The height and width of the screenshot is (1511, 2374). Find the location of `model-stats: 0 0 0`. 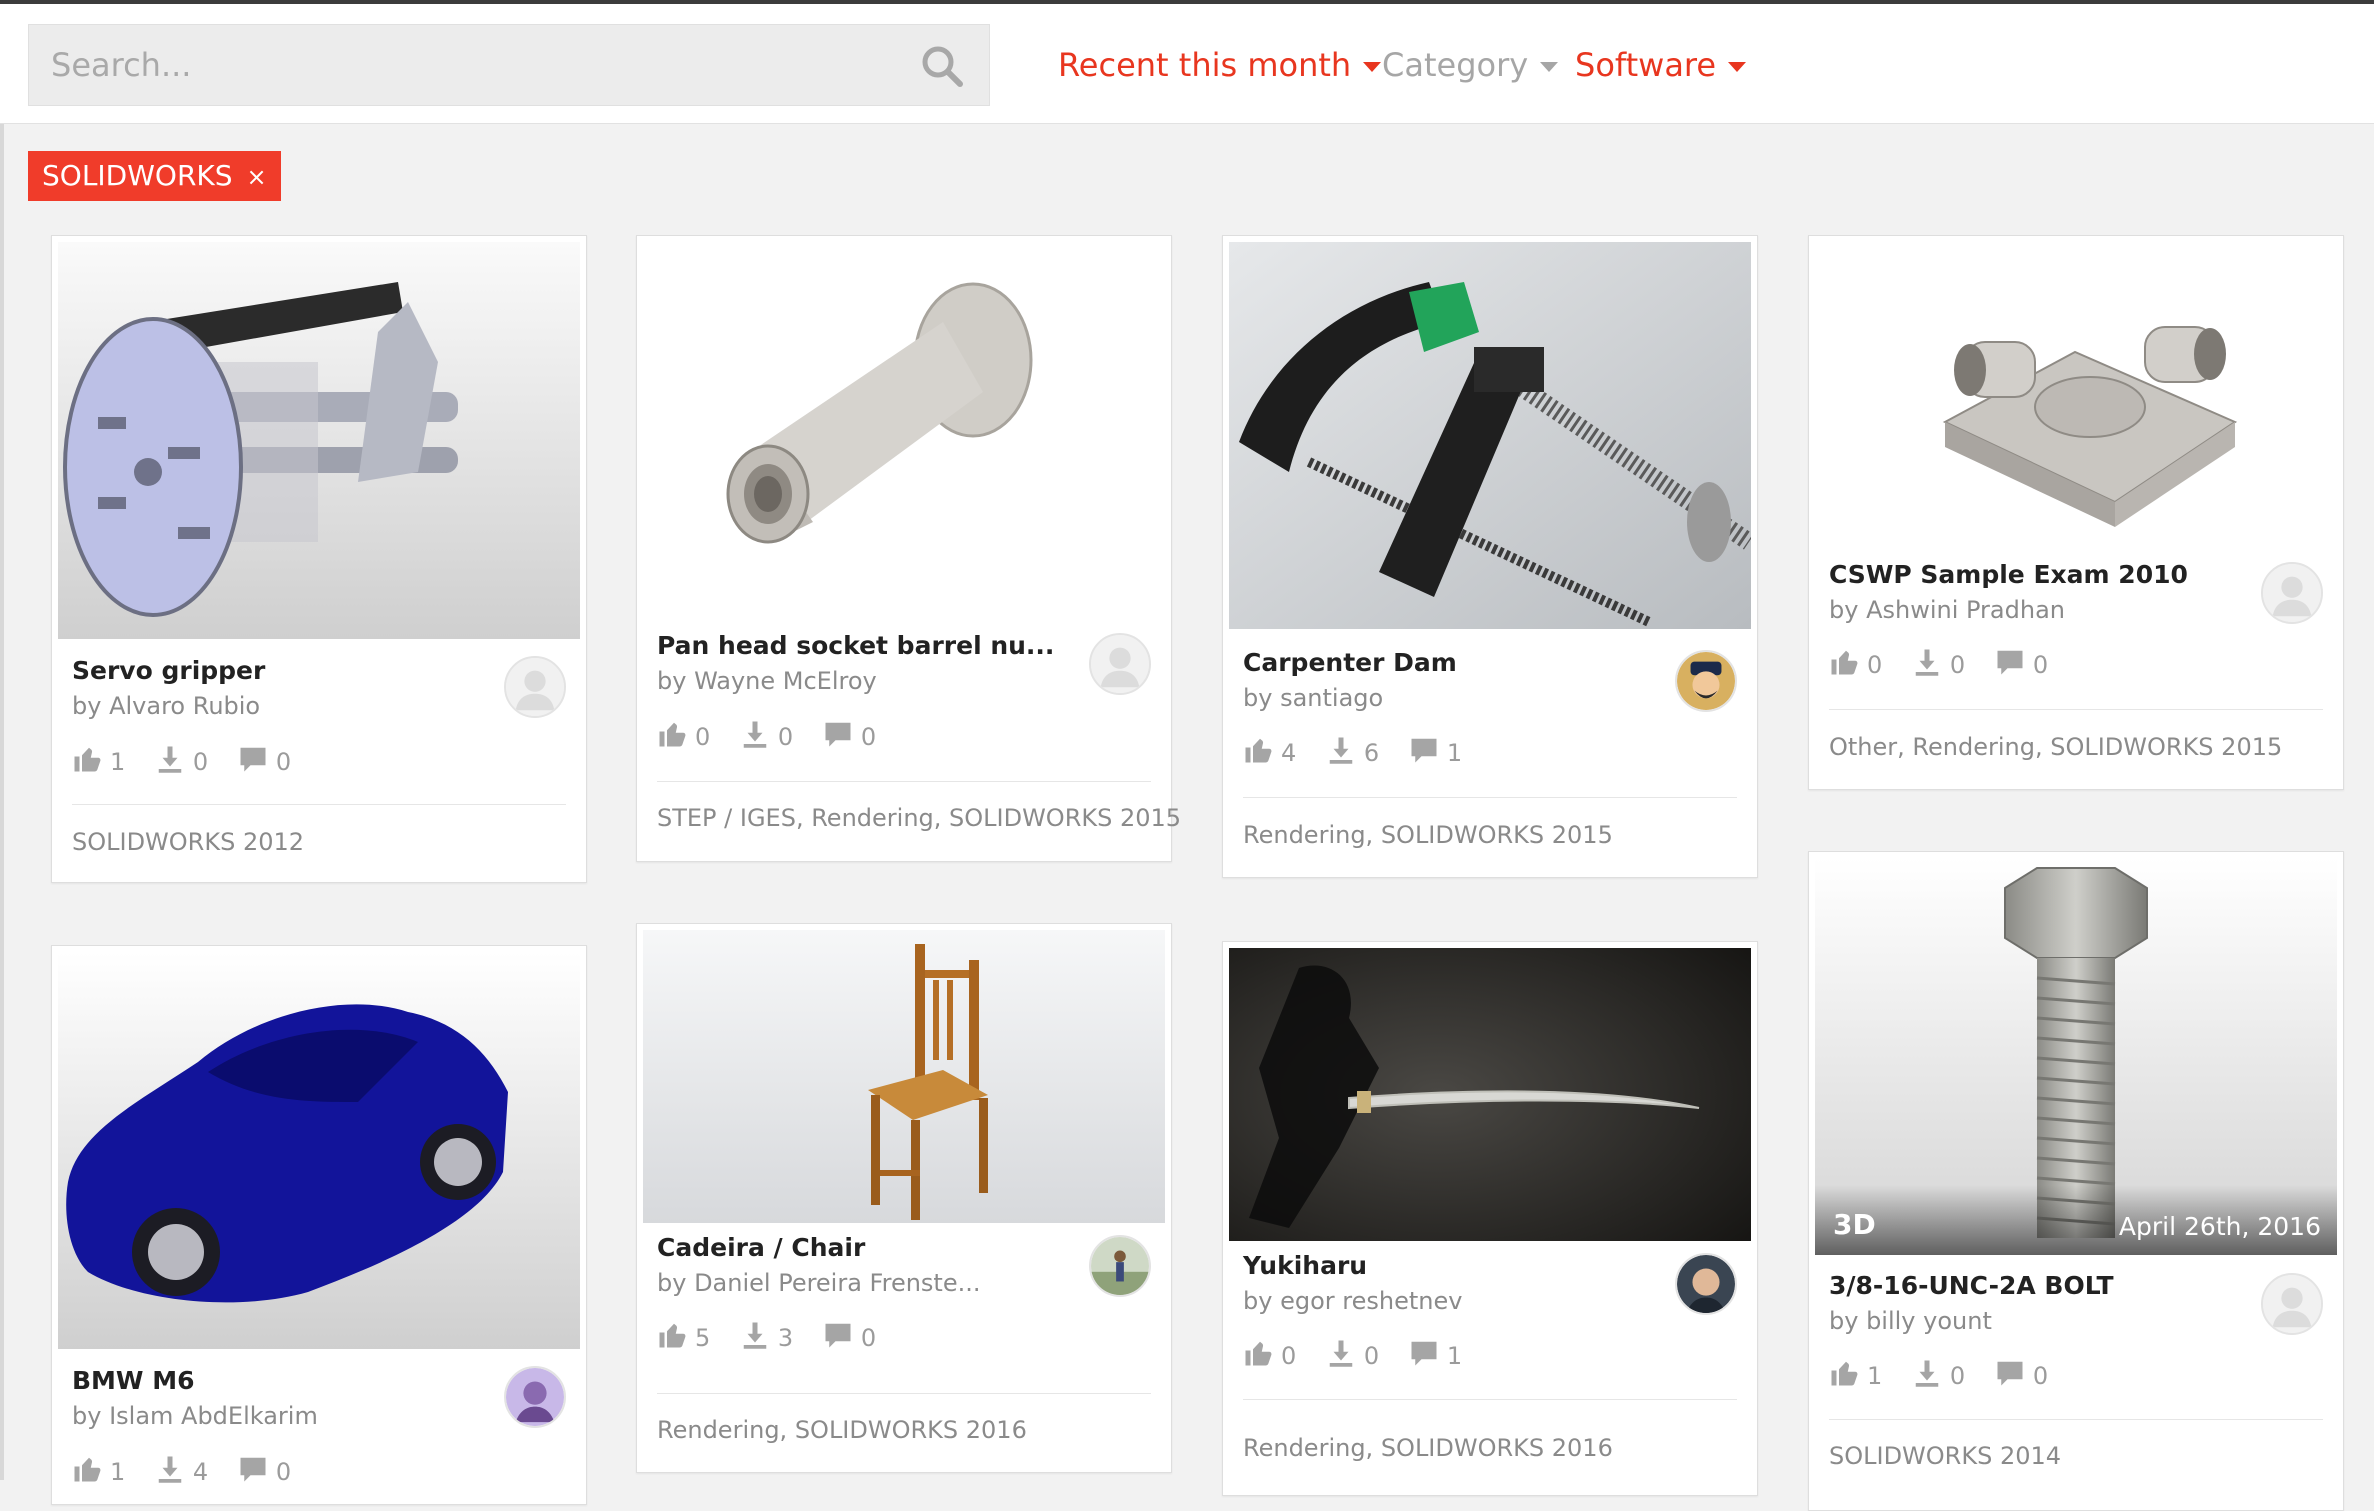

model-stats: 0 0 0 is located at coordinates (1949, 663).